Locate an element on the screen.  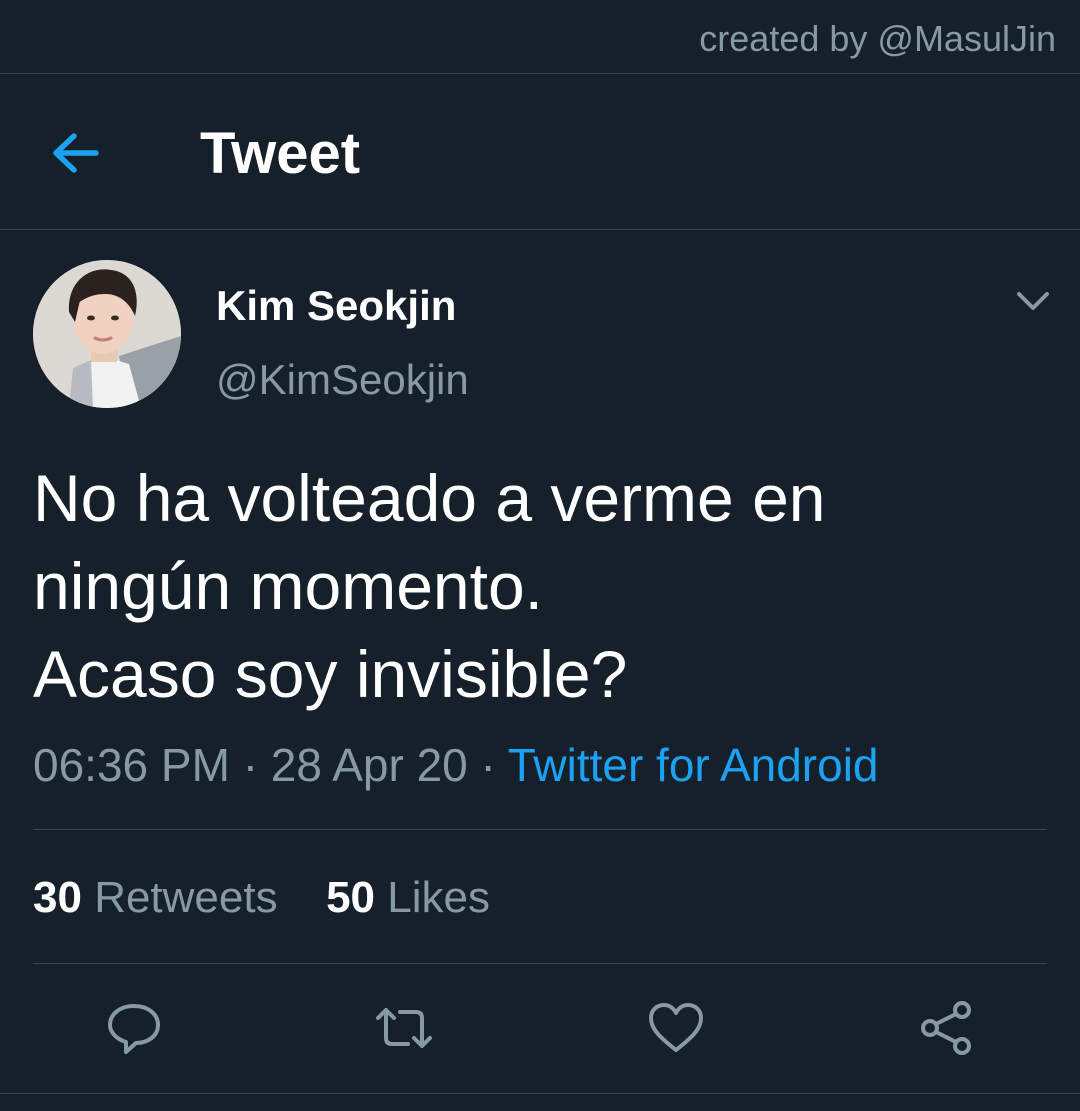
likes-label: Likes is located at coordinates (438, 897).